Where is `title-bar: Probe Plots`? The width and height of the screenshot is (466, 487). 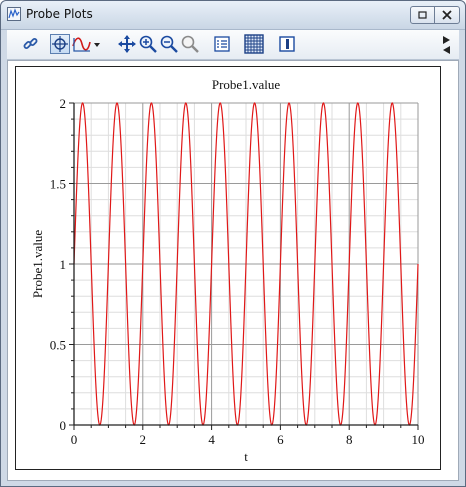
title-bar: Probe Plots is located at coordinates (233, 15).